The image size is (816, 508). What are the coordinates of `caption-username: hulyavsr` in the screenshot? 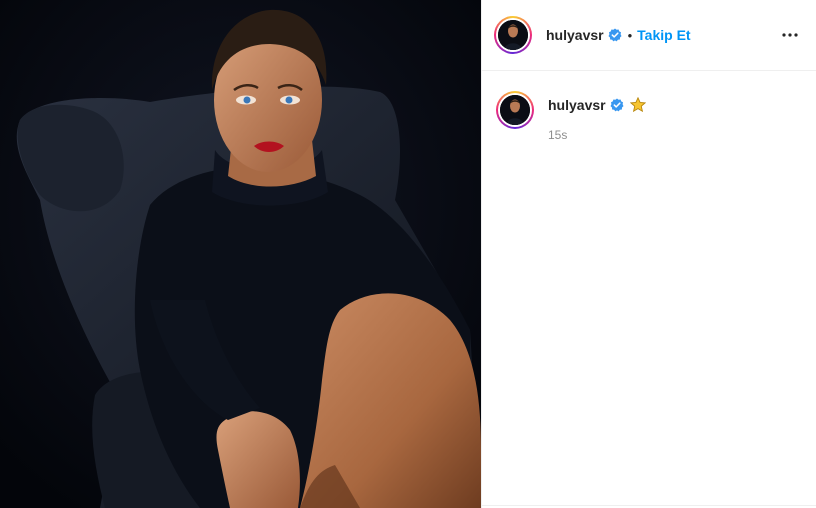 It's located at (577, 105).